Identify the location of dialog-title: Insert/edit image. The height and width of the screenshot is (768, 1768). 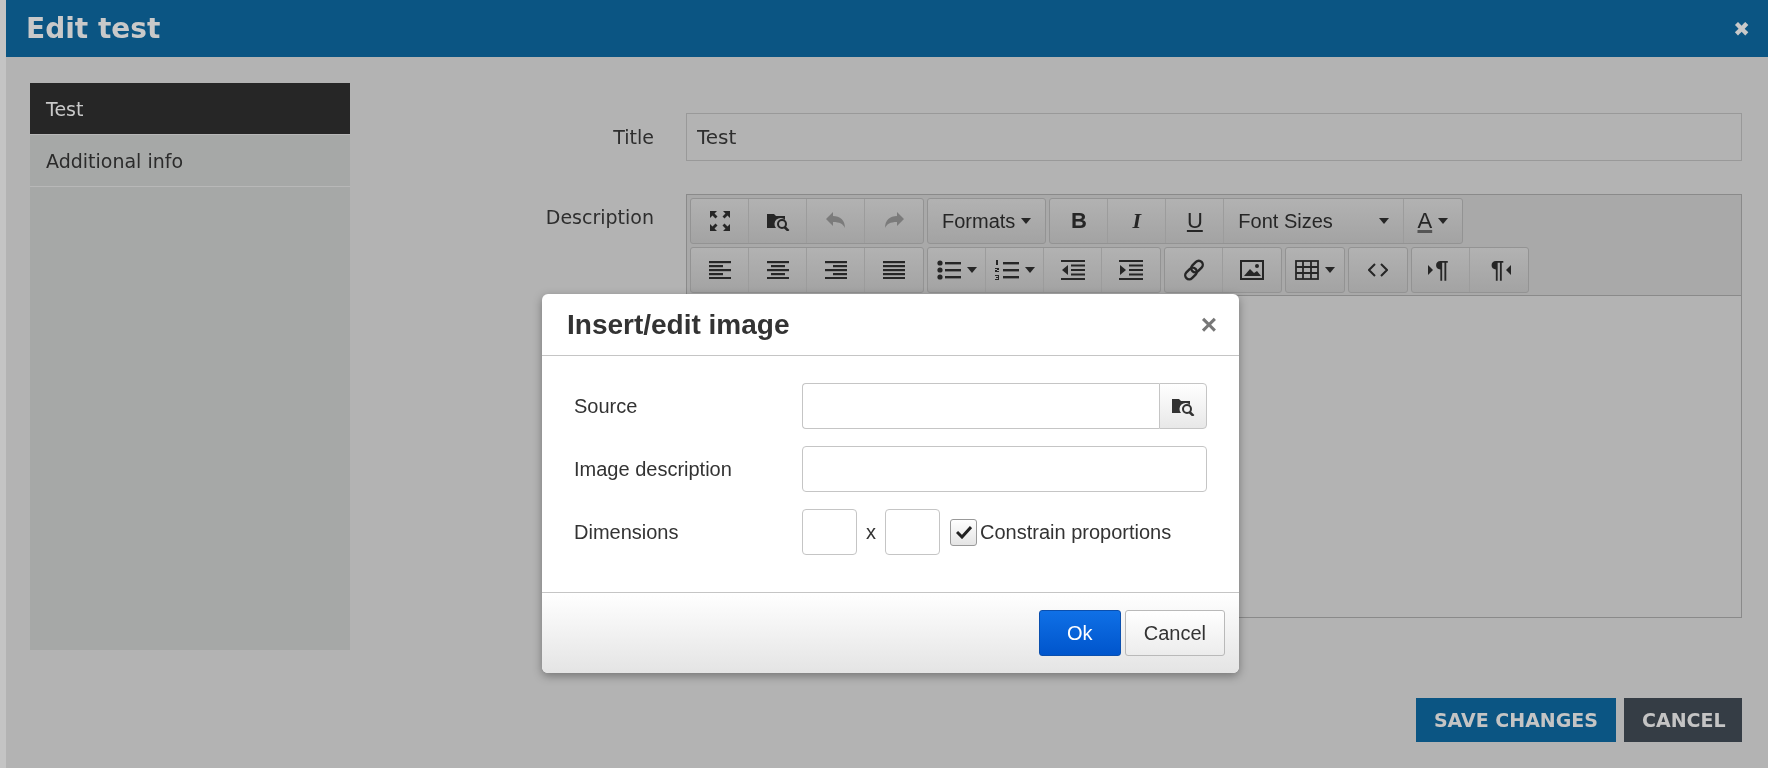
(678, 324).